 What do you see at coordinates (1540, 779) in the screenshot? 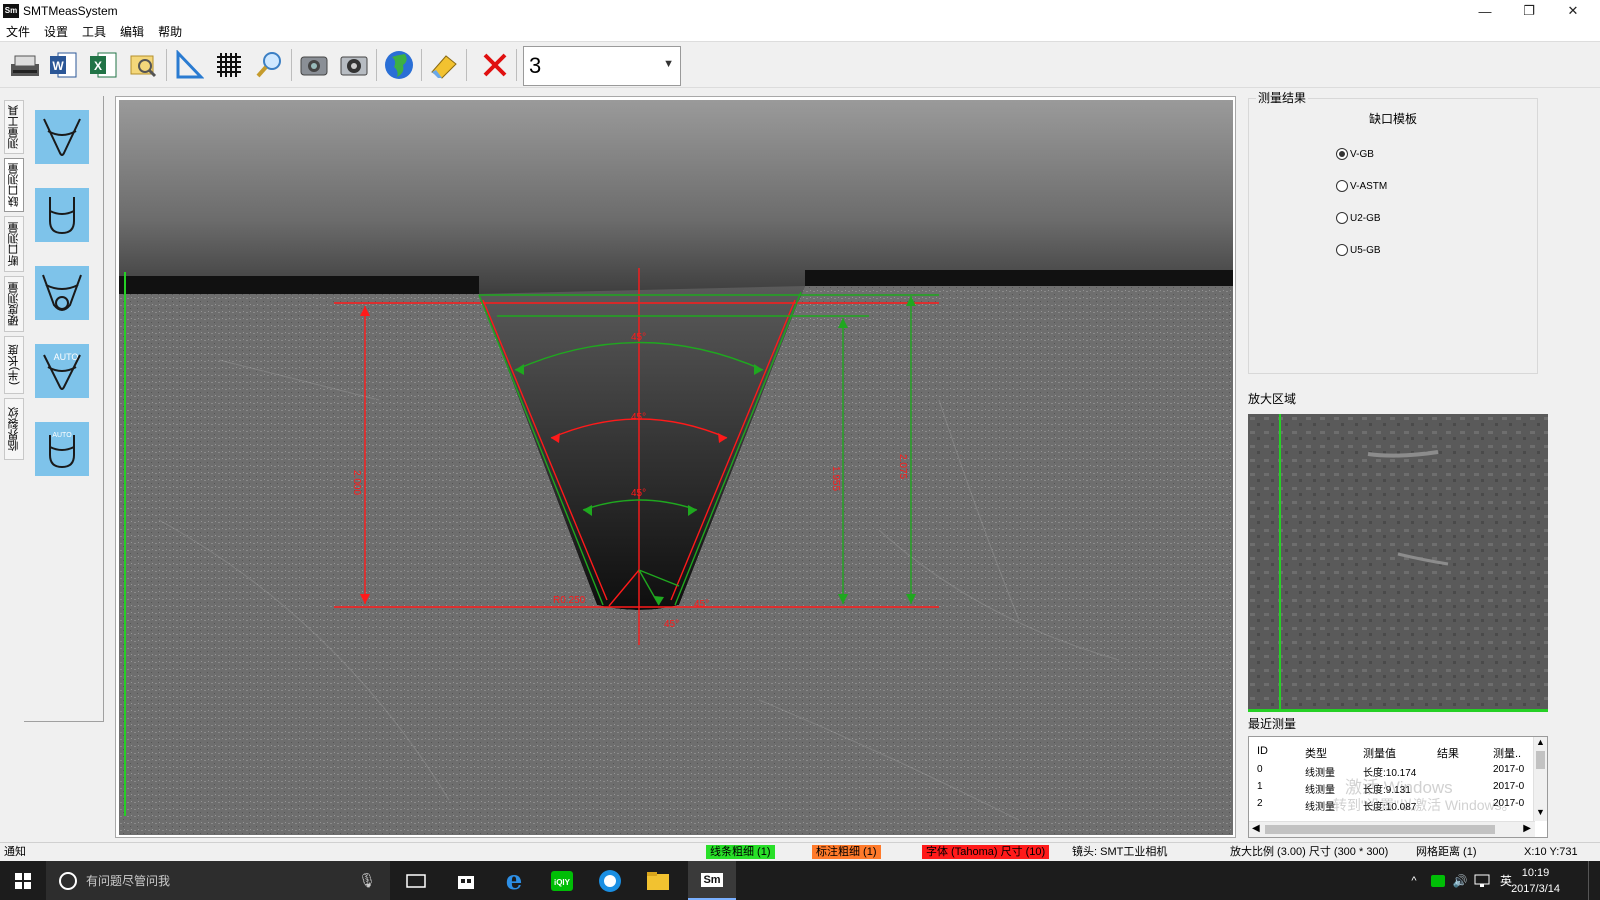
I see `vertical-scrollbar: ▲ ▼` at bounding box center [1540, 779].